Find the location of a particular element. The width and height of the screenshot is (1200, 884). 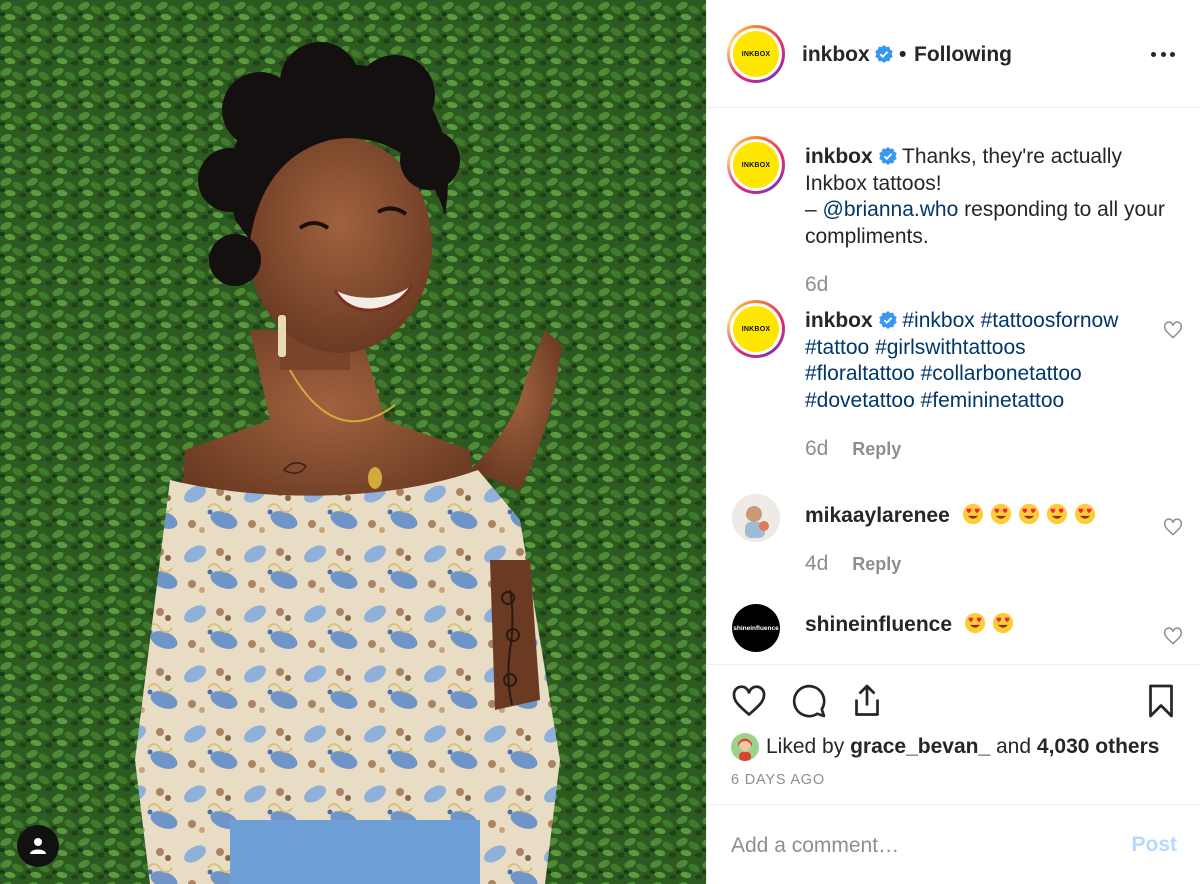

mention-link: @brianna.who is located at coordinates (891, 209).